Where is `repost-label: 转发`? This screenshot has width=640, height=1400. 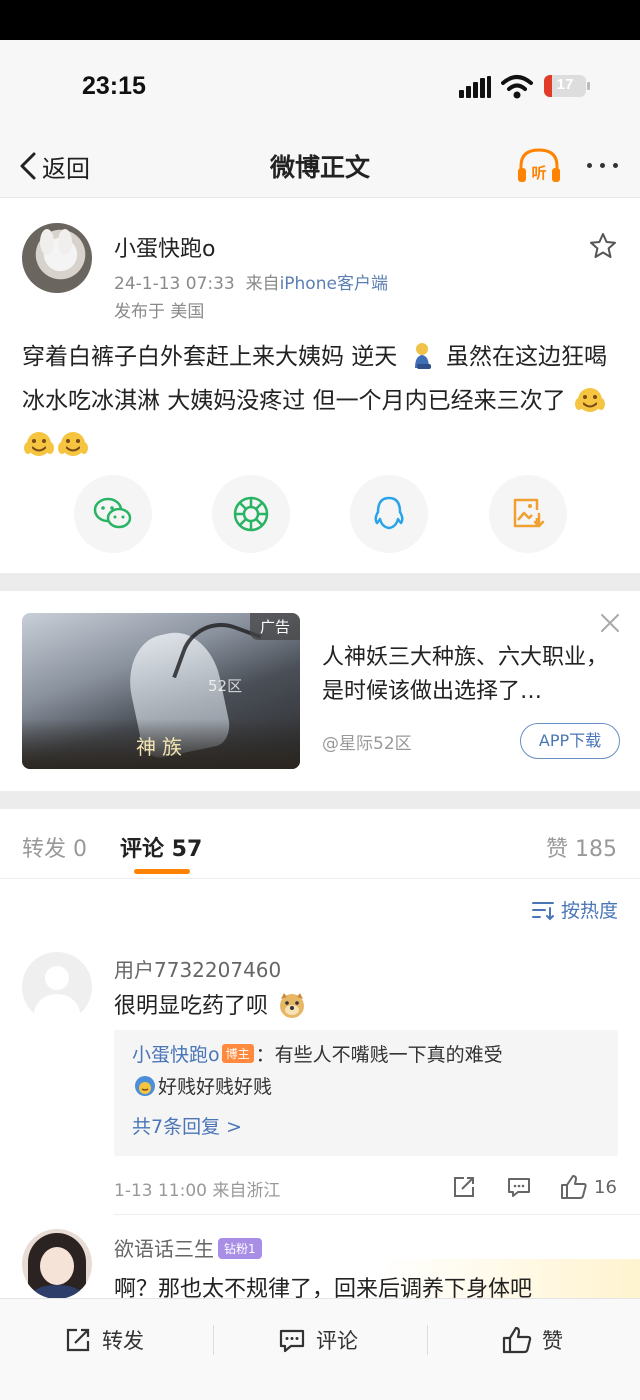
repost-label: 转发 is located at coordinates (123, 1341).